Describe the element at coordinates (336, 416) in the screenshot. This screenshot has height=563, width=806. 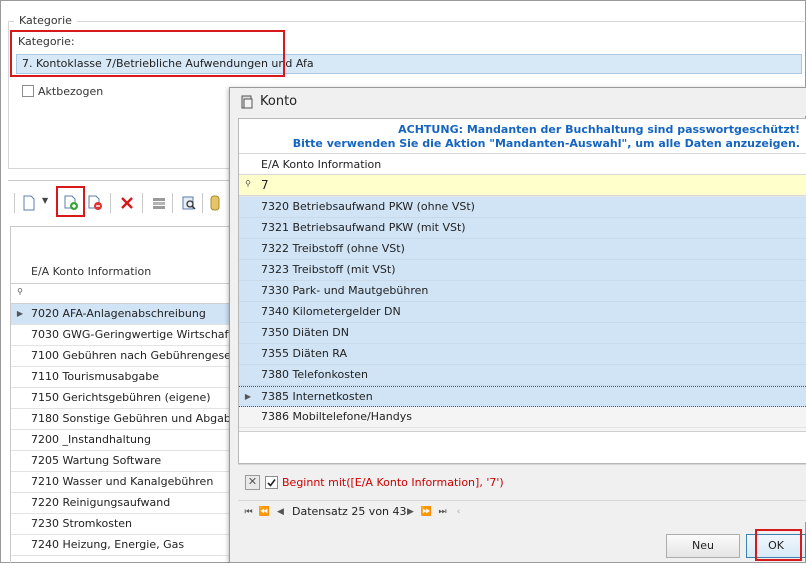
I see `row-text: 7386 Mobiltelefone/Handys` at that location.